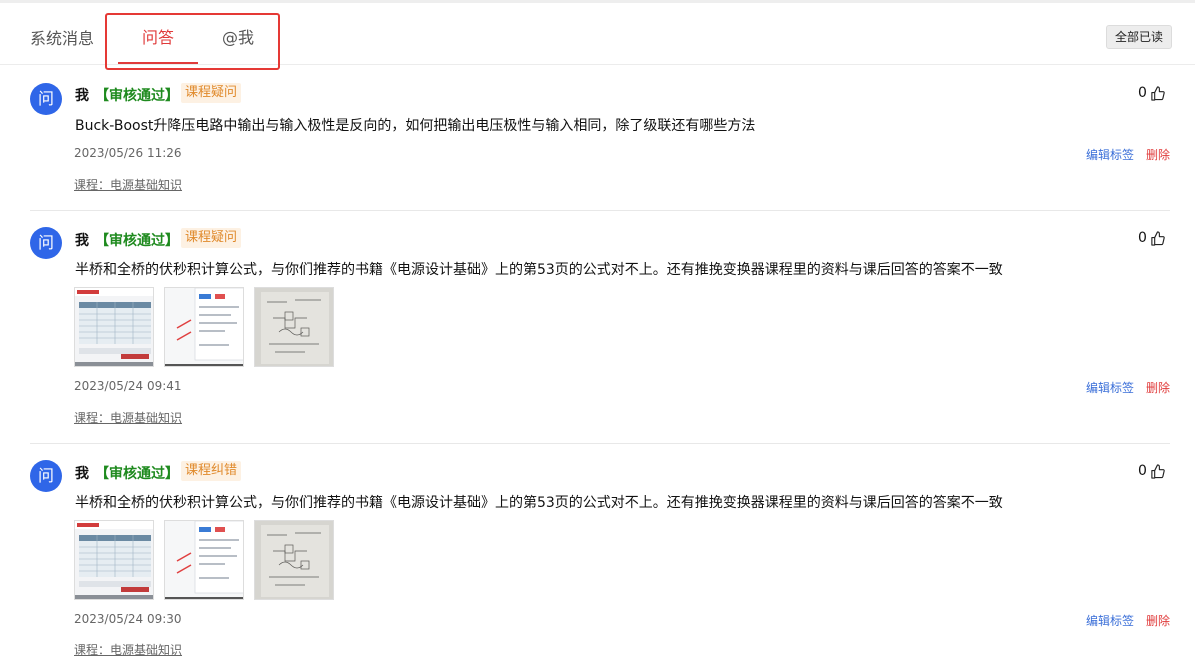 This screenshot has width=1195, height=663. What do you see at coordinates (128, 619) in the screenshot?
I see `post-date: 2023/05/24 09:30` at bounding box center [128, 619].